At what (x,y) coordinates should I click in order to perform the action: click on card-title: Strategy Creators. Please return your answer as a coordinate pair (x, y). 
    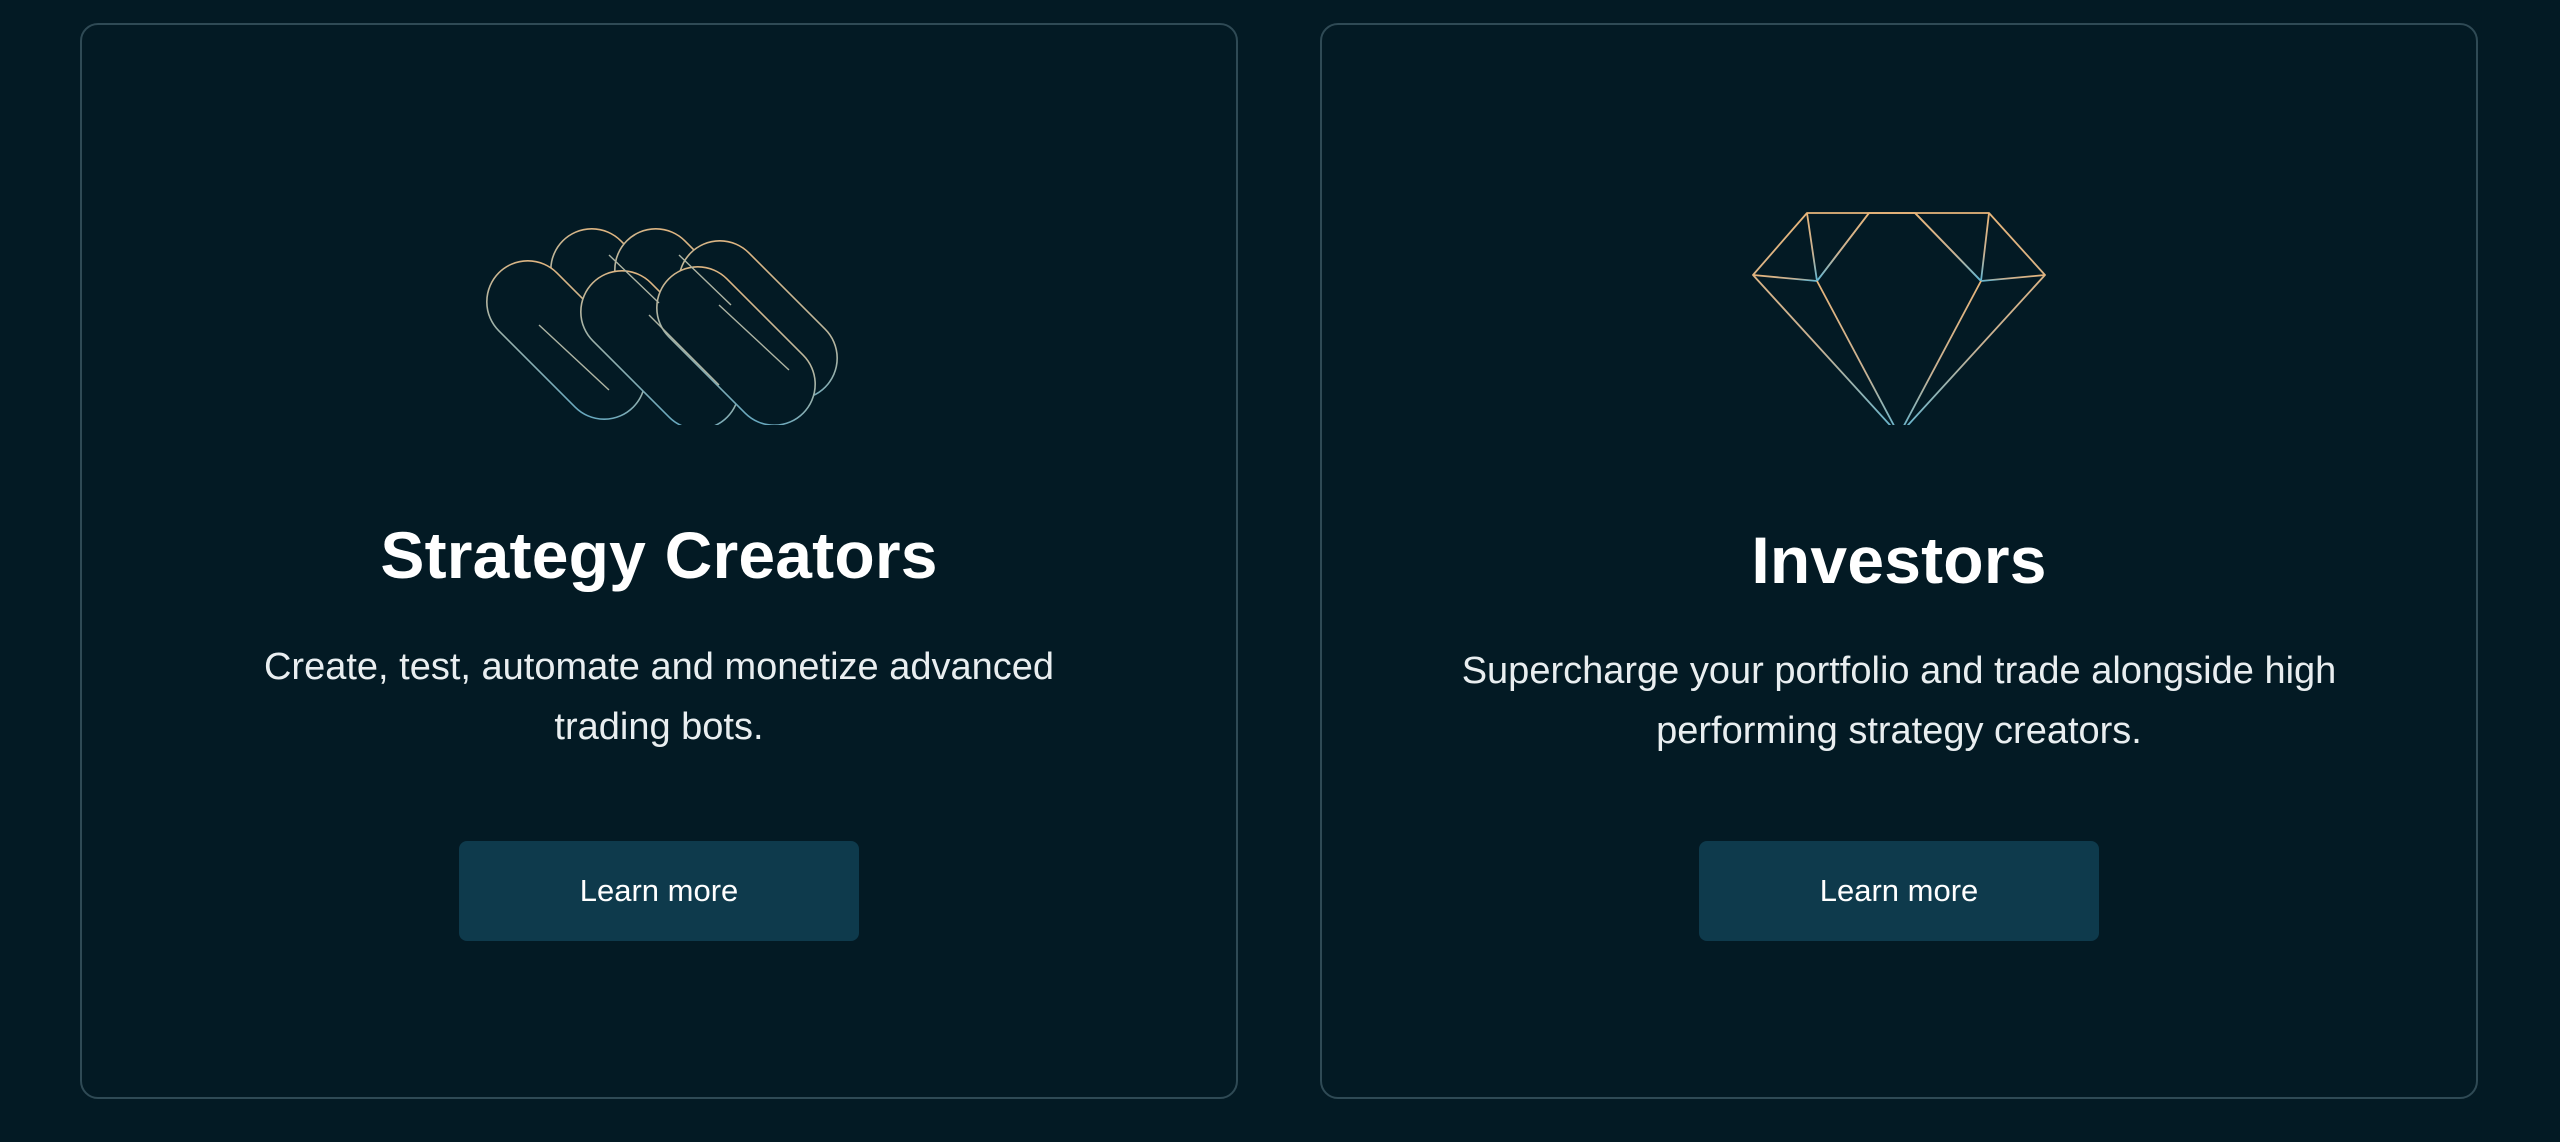
    Looking at the image, I should click on (659, 555).